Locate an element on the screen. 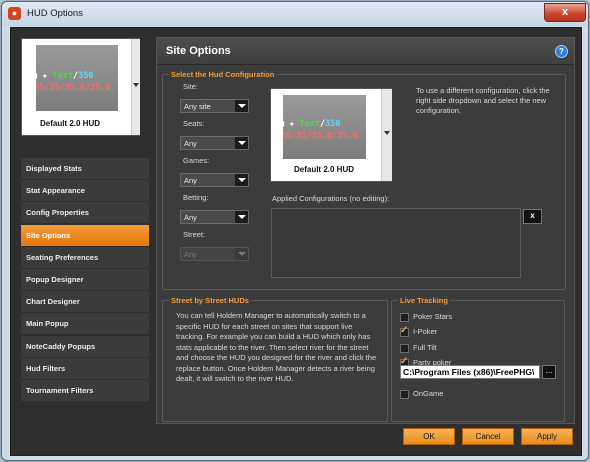 The image size is (590, 462). applied-configurations-label: Applied Configurations (no editing): is located at coordinates (331, 198).